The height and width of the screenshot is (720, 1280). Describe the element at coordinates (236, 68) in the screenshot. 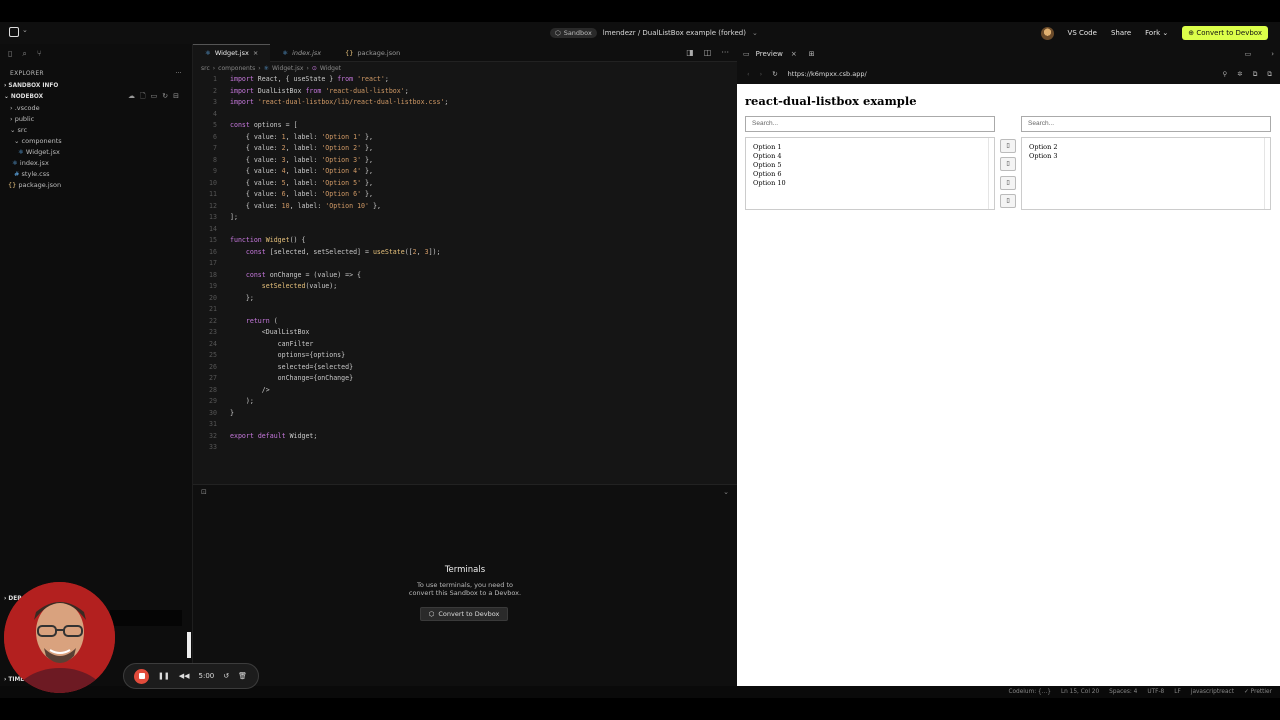

I see `breadcrumb-item: components` at that location.